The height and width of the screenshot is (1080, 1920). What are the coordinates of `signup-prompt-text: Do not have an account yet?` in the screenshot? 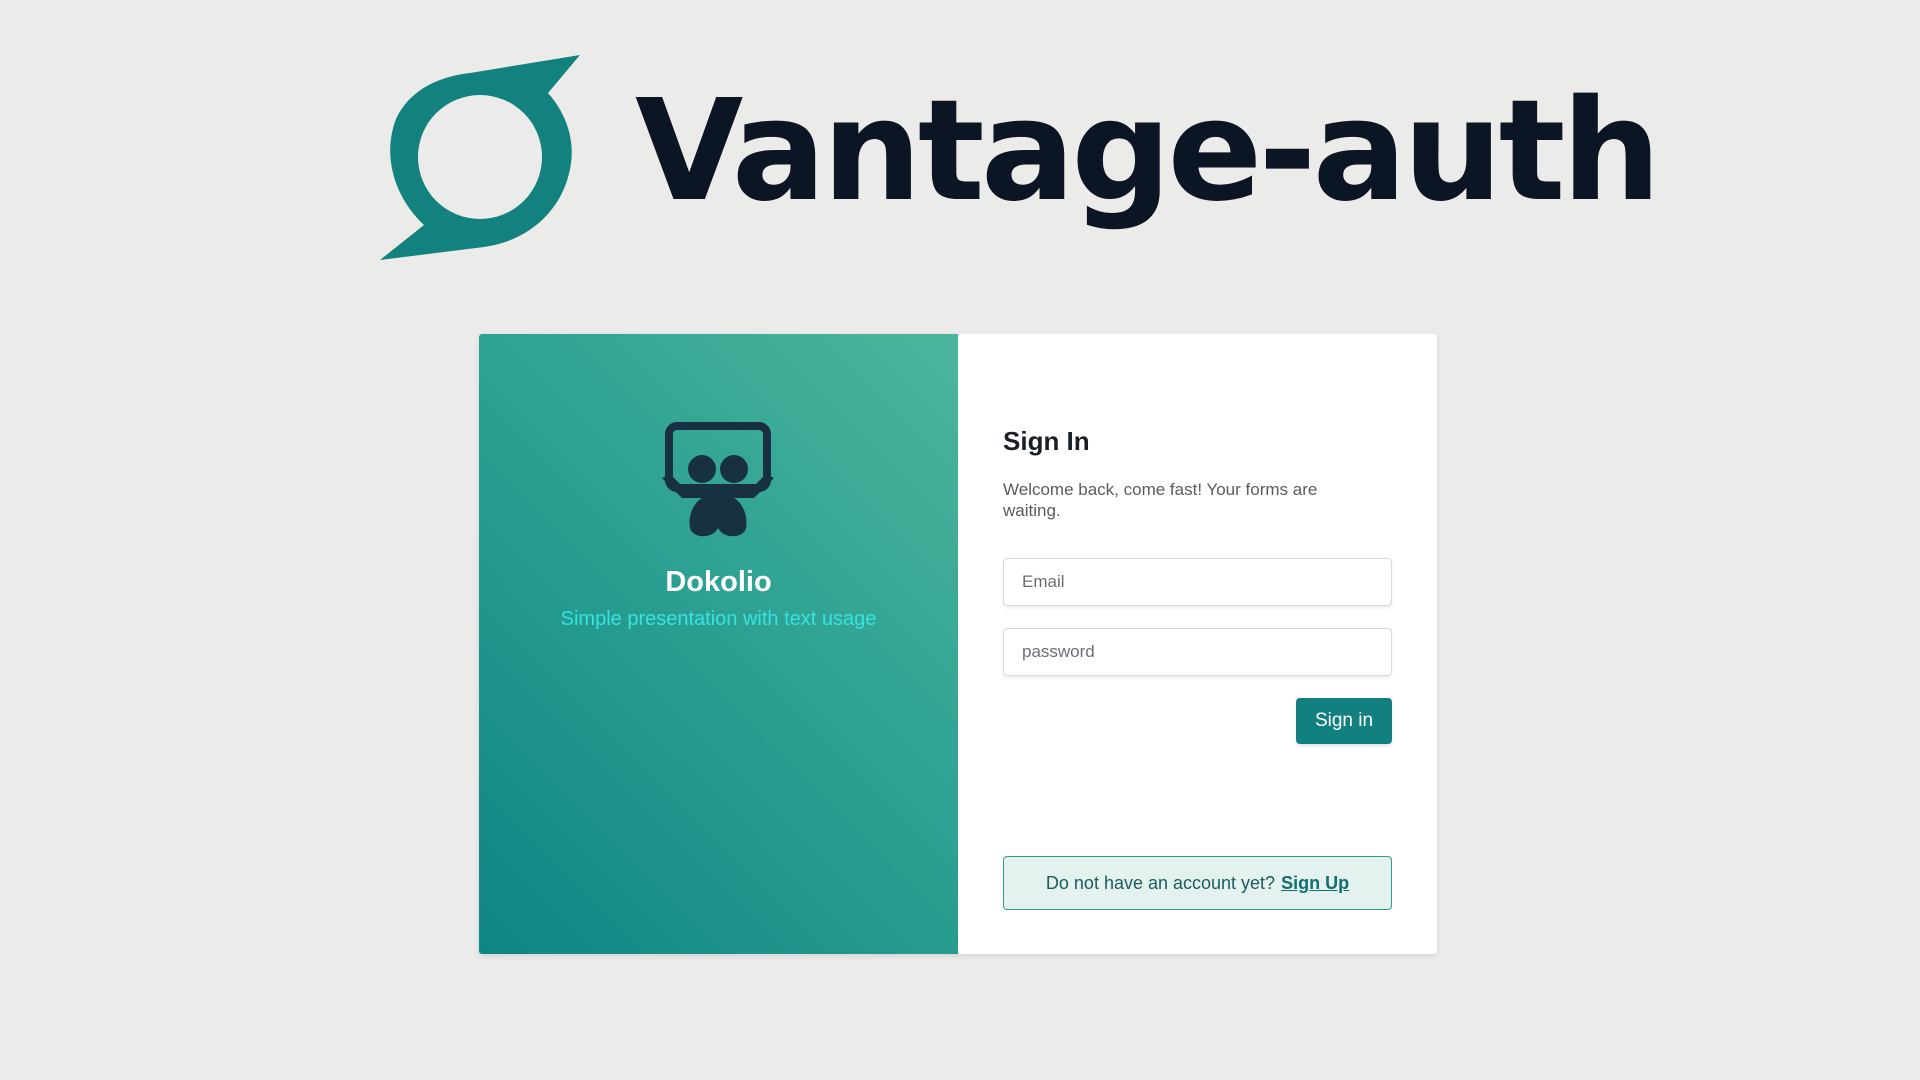 It's located at (1160, 882).